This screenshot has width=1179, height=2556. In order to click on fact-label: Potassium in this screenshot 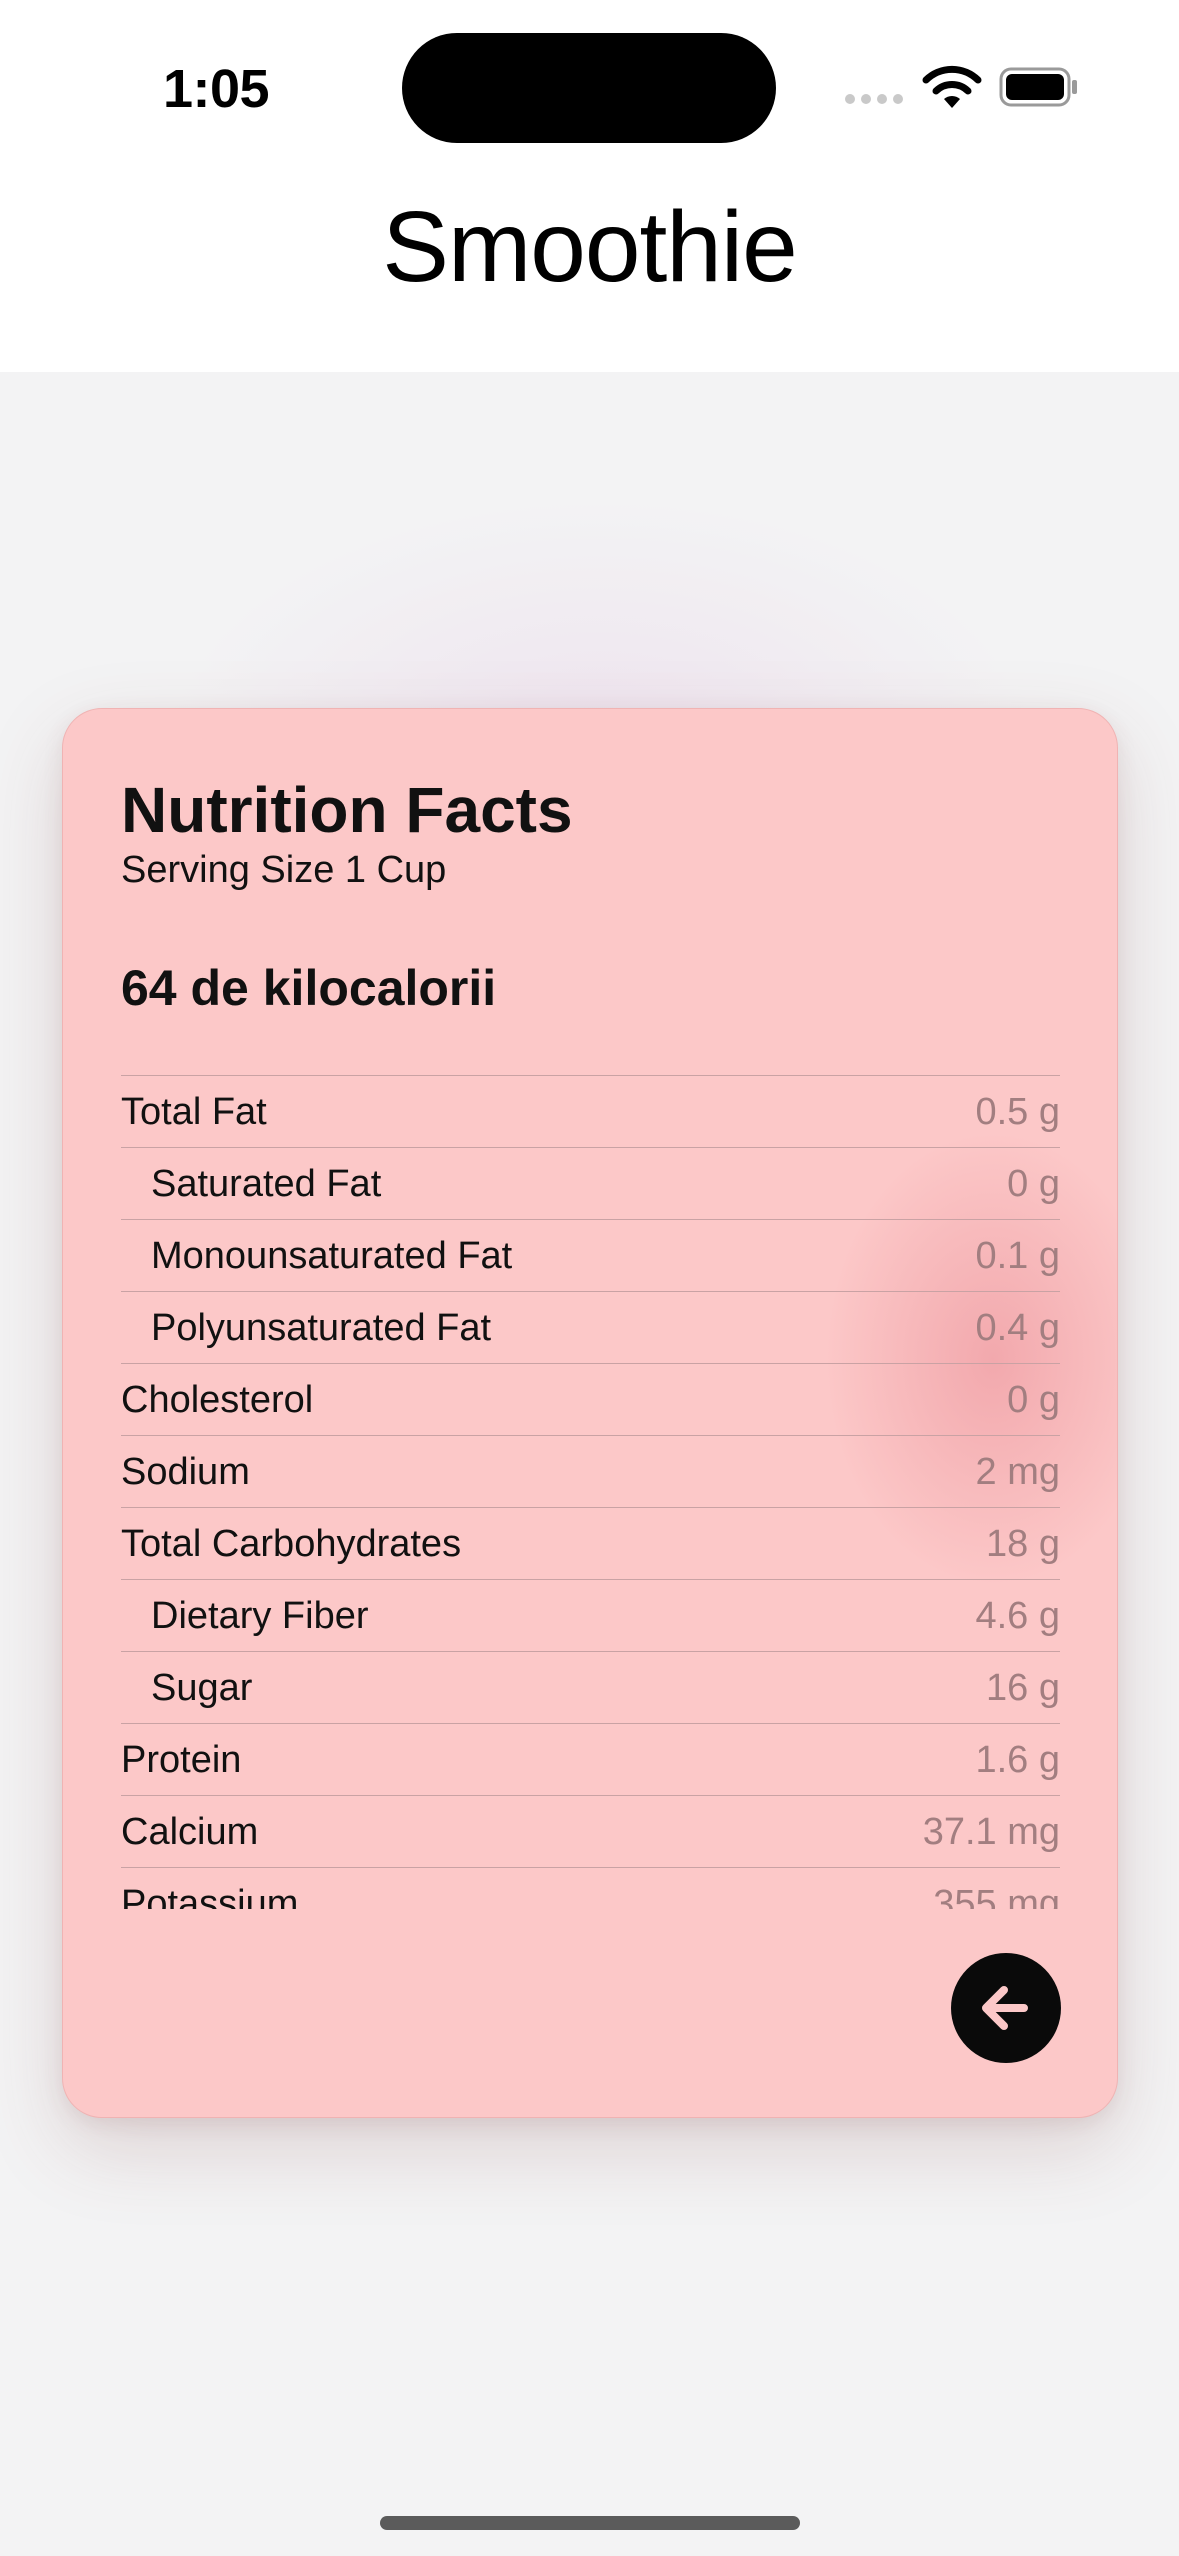, I will do `click(210, 1896)`.